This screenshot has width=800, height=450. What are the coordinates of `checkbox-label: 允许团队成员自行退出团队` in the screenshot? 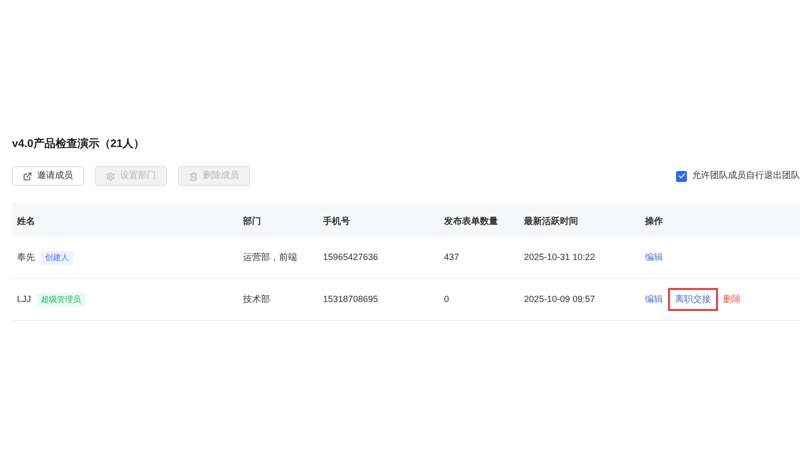 It's located at (746, 175).